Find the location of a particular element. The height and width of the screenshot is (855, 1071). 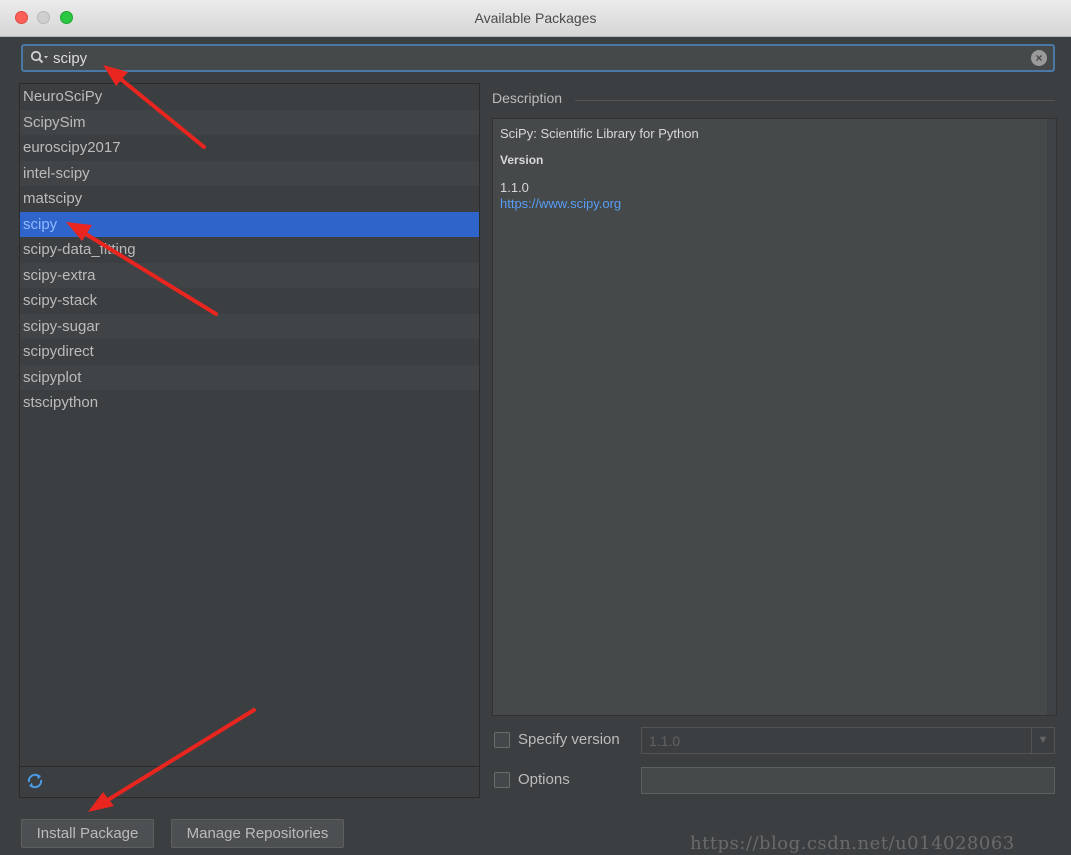

manage-repositories-button: Manage Repositories is located at coordinates (257, 833).